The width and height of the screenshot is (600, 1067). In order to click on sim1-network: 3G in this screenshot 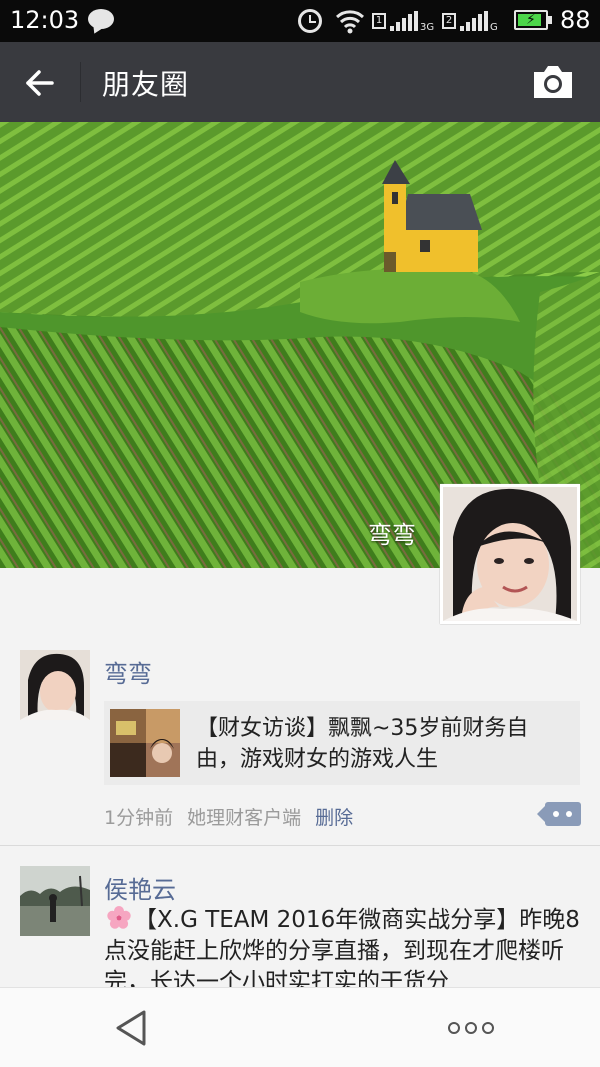, I will do `click(427, 27)`.